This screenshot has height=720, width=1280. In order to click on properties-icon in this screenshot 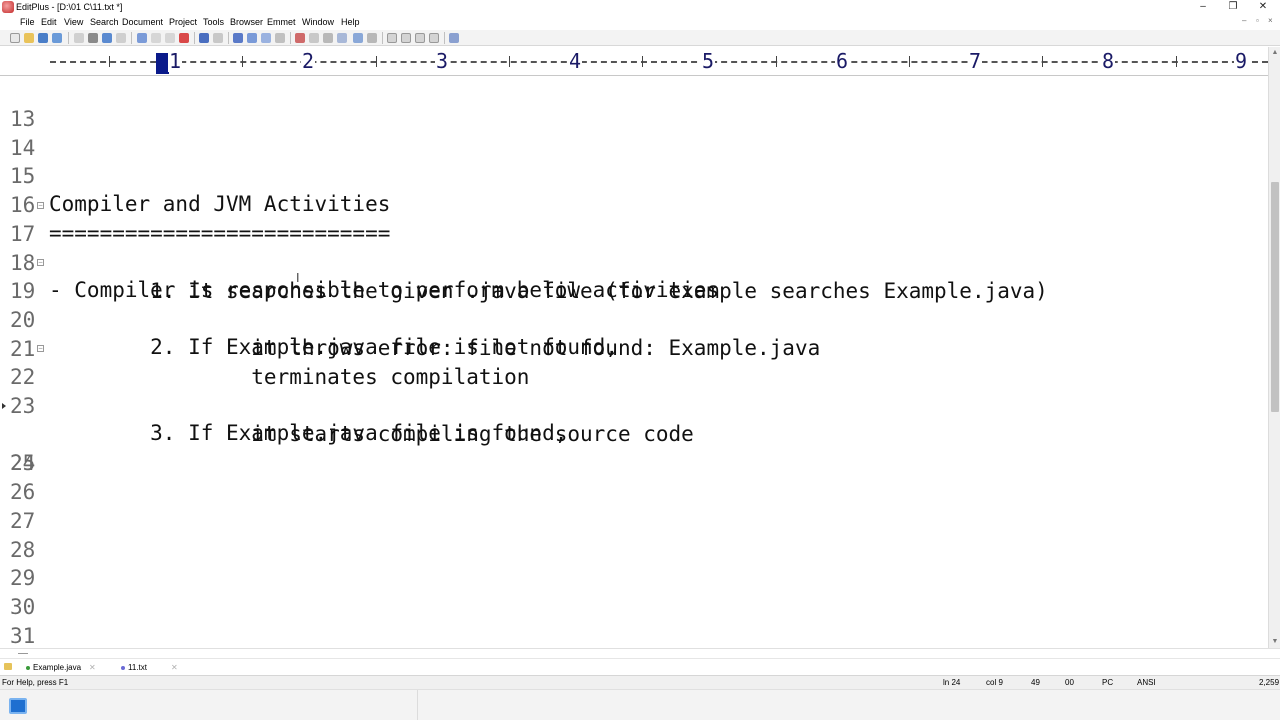, I will do `click(121, 38)`.